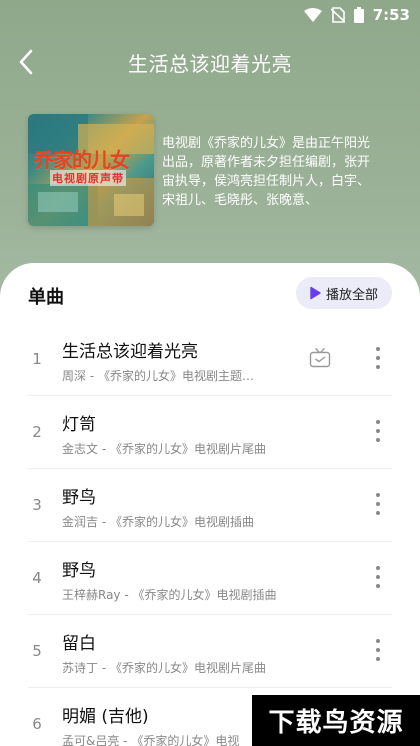  Describe the element at coordinates (315, 293) in the screenshot. I see `play-icon` at that location.